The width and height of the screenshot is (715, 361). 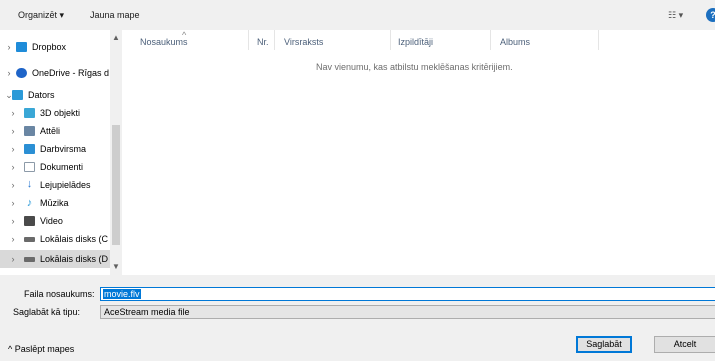 I want to click on sidebar-item-label: Lokālais disks (C, so click(x=74, y=239).